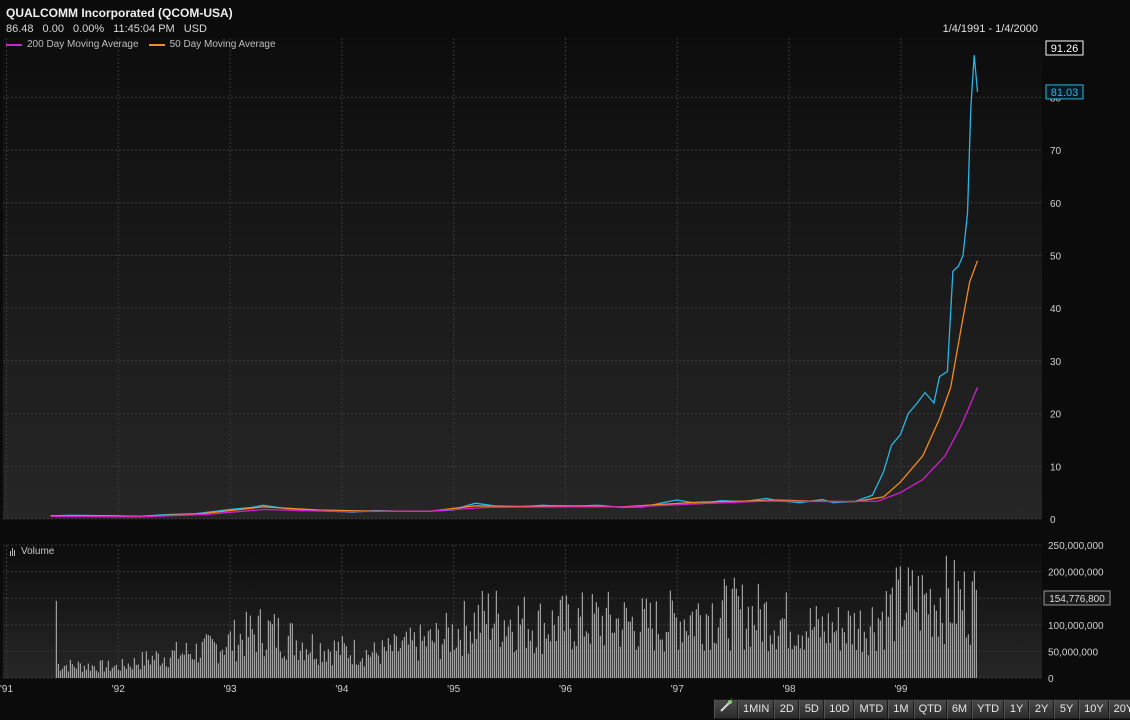 This screenshot has height=720, width=1130. Describe the element at coordinates (1053, 520) in the screenshot. I see `y-tick-label: 0` at that location.